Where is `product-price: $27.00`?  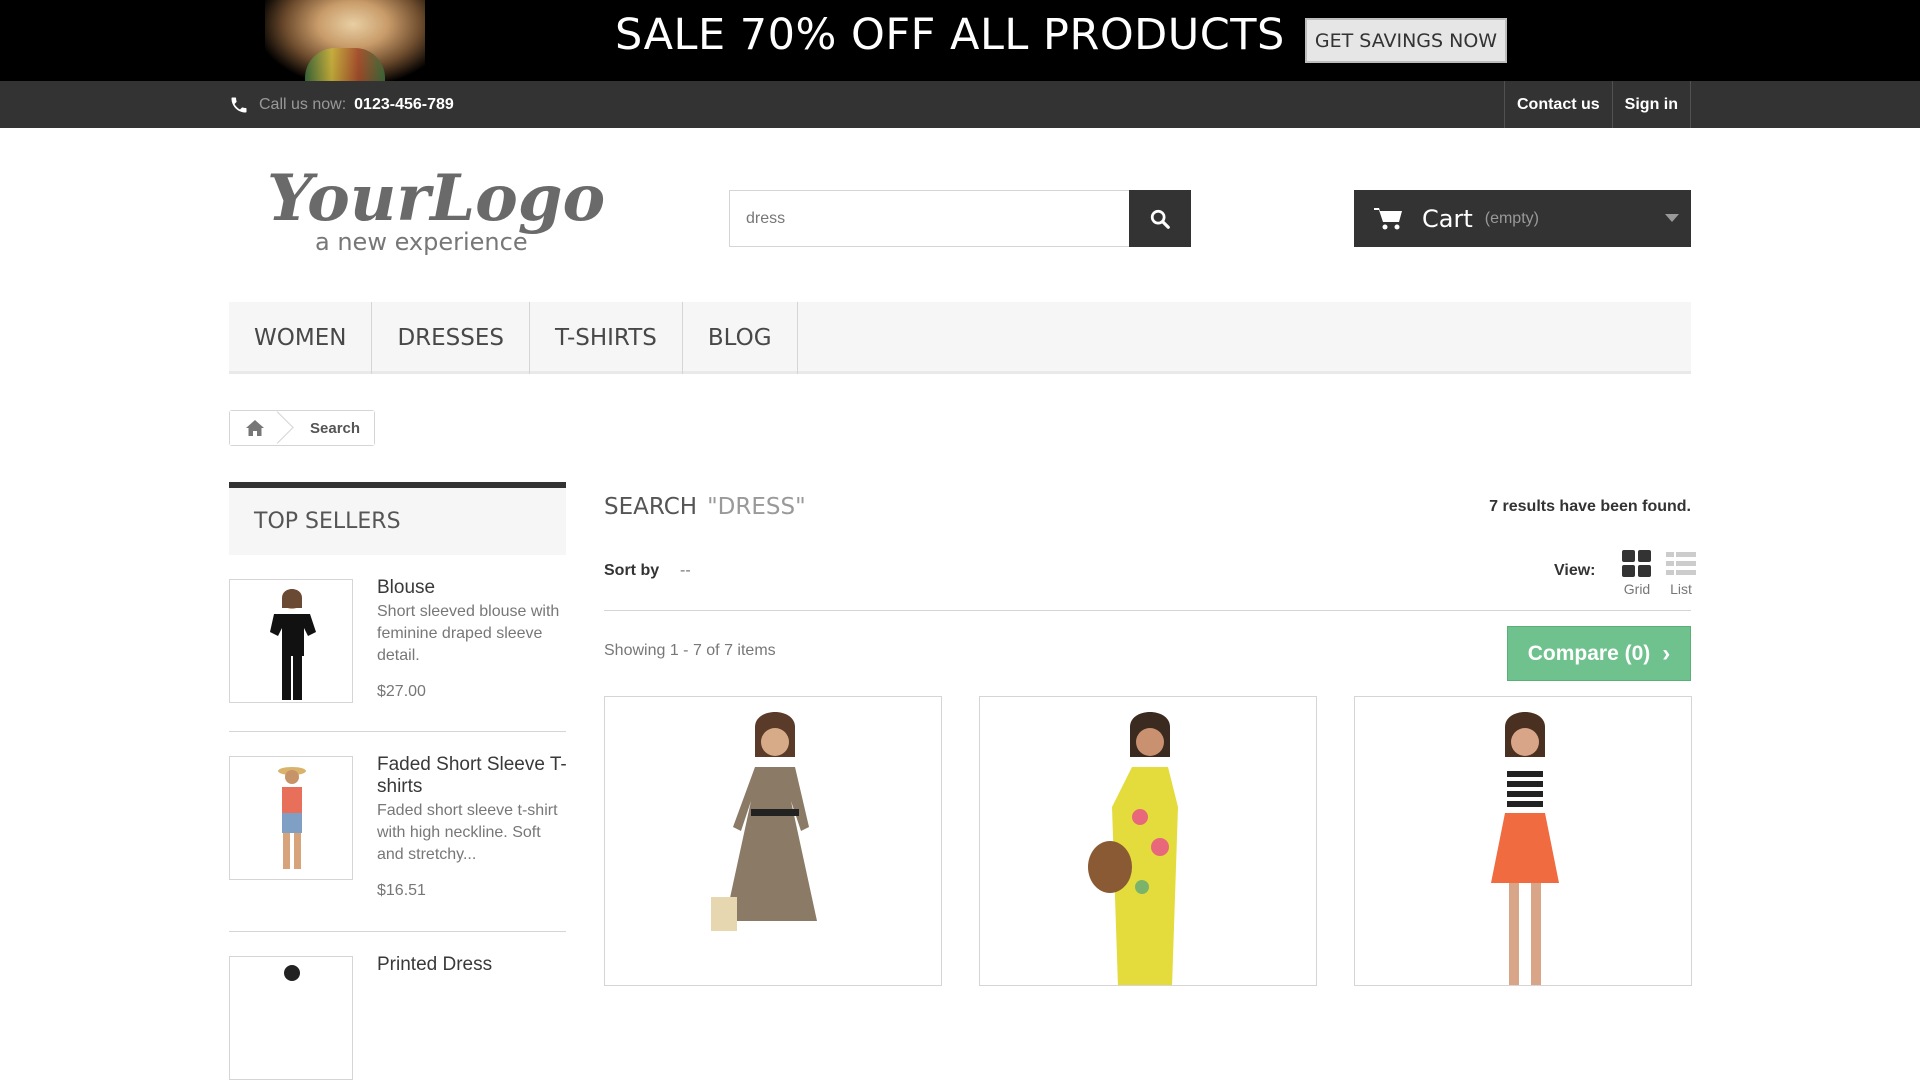 product-price: $27.00 is located at coordinates (401, 691).